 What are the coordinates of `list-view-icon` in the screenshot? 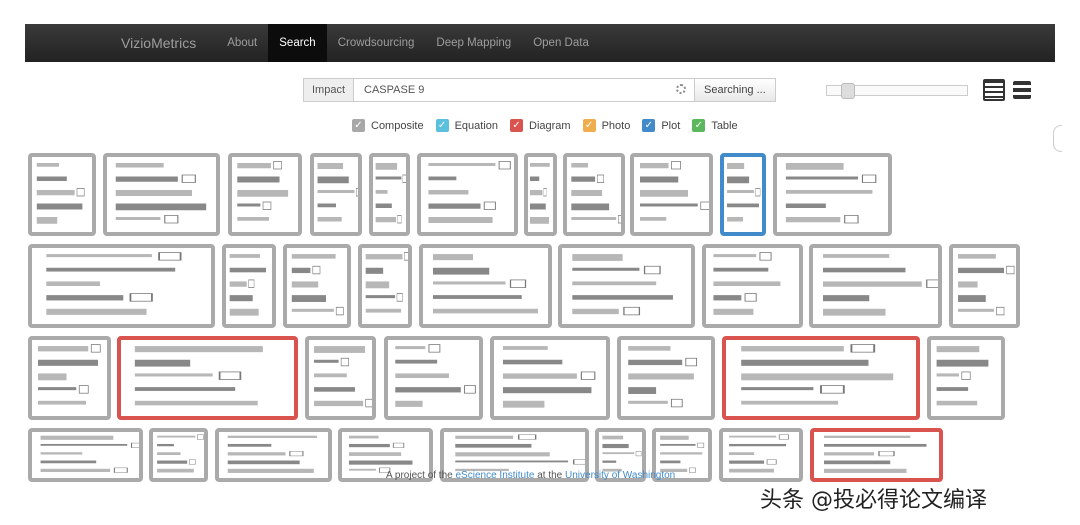 It's located at (1022, 90).